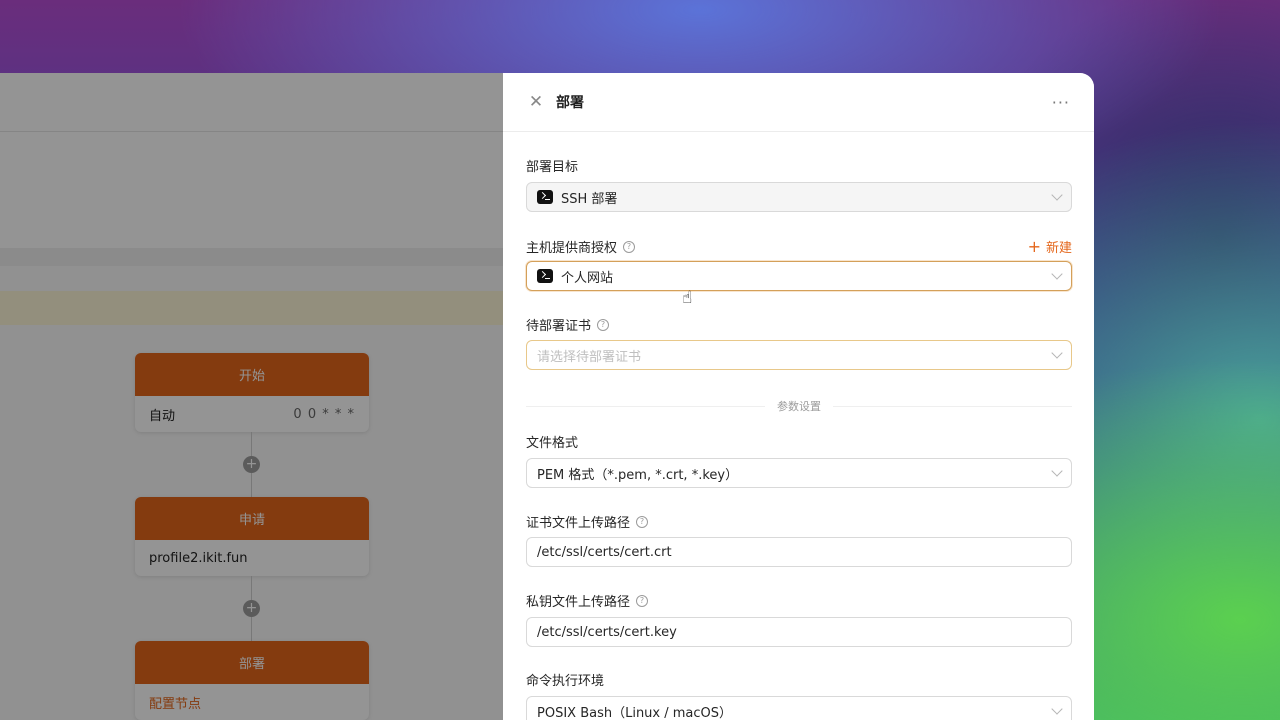 The height and width of the screenshot is (720, 1280). What do you see at coordinates (587, 600) in the screenshot?
I see `key-path-label: 私钥文件上传路径 ?` at bounding box center [587, 600].